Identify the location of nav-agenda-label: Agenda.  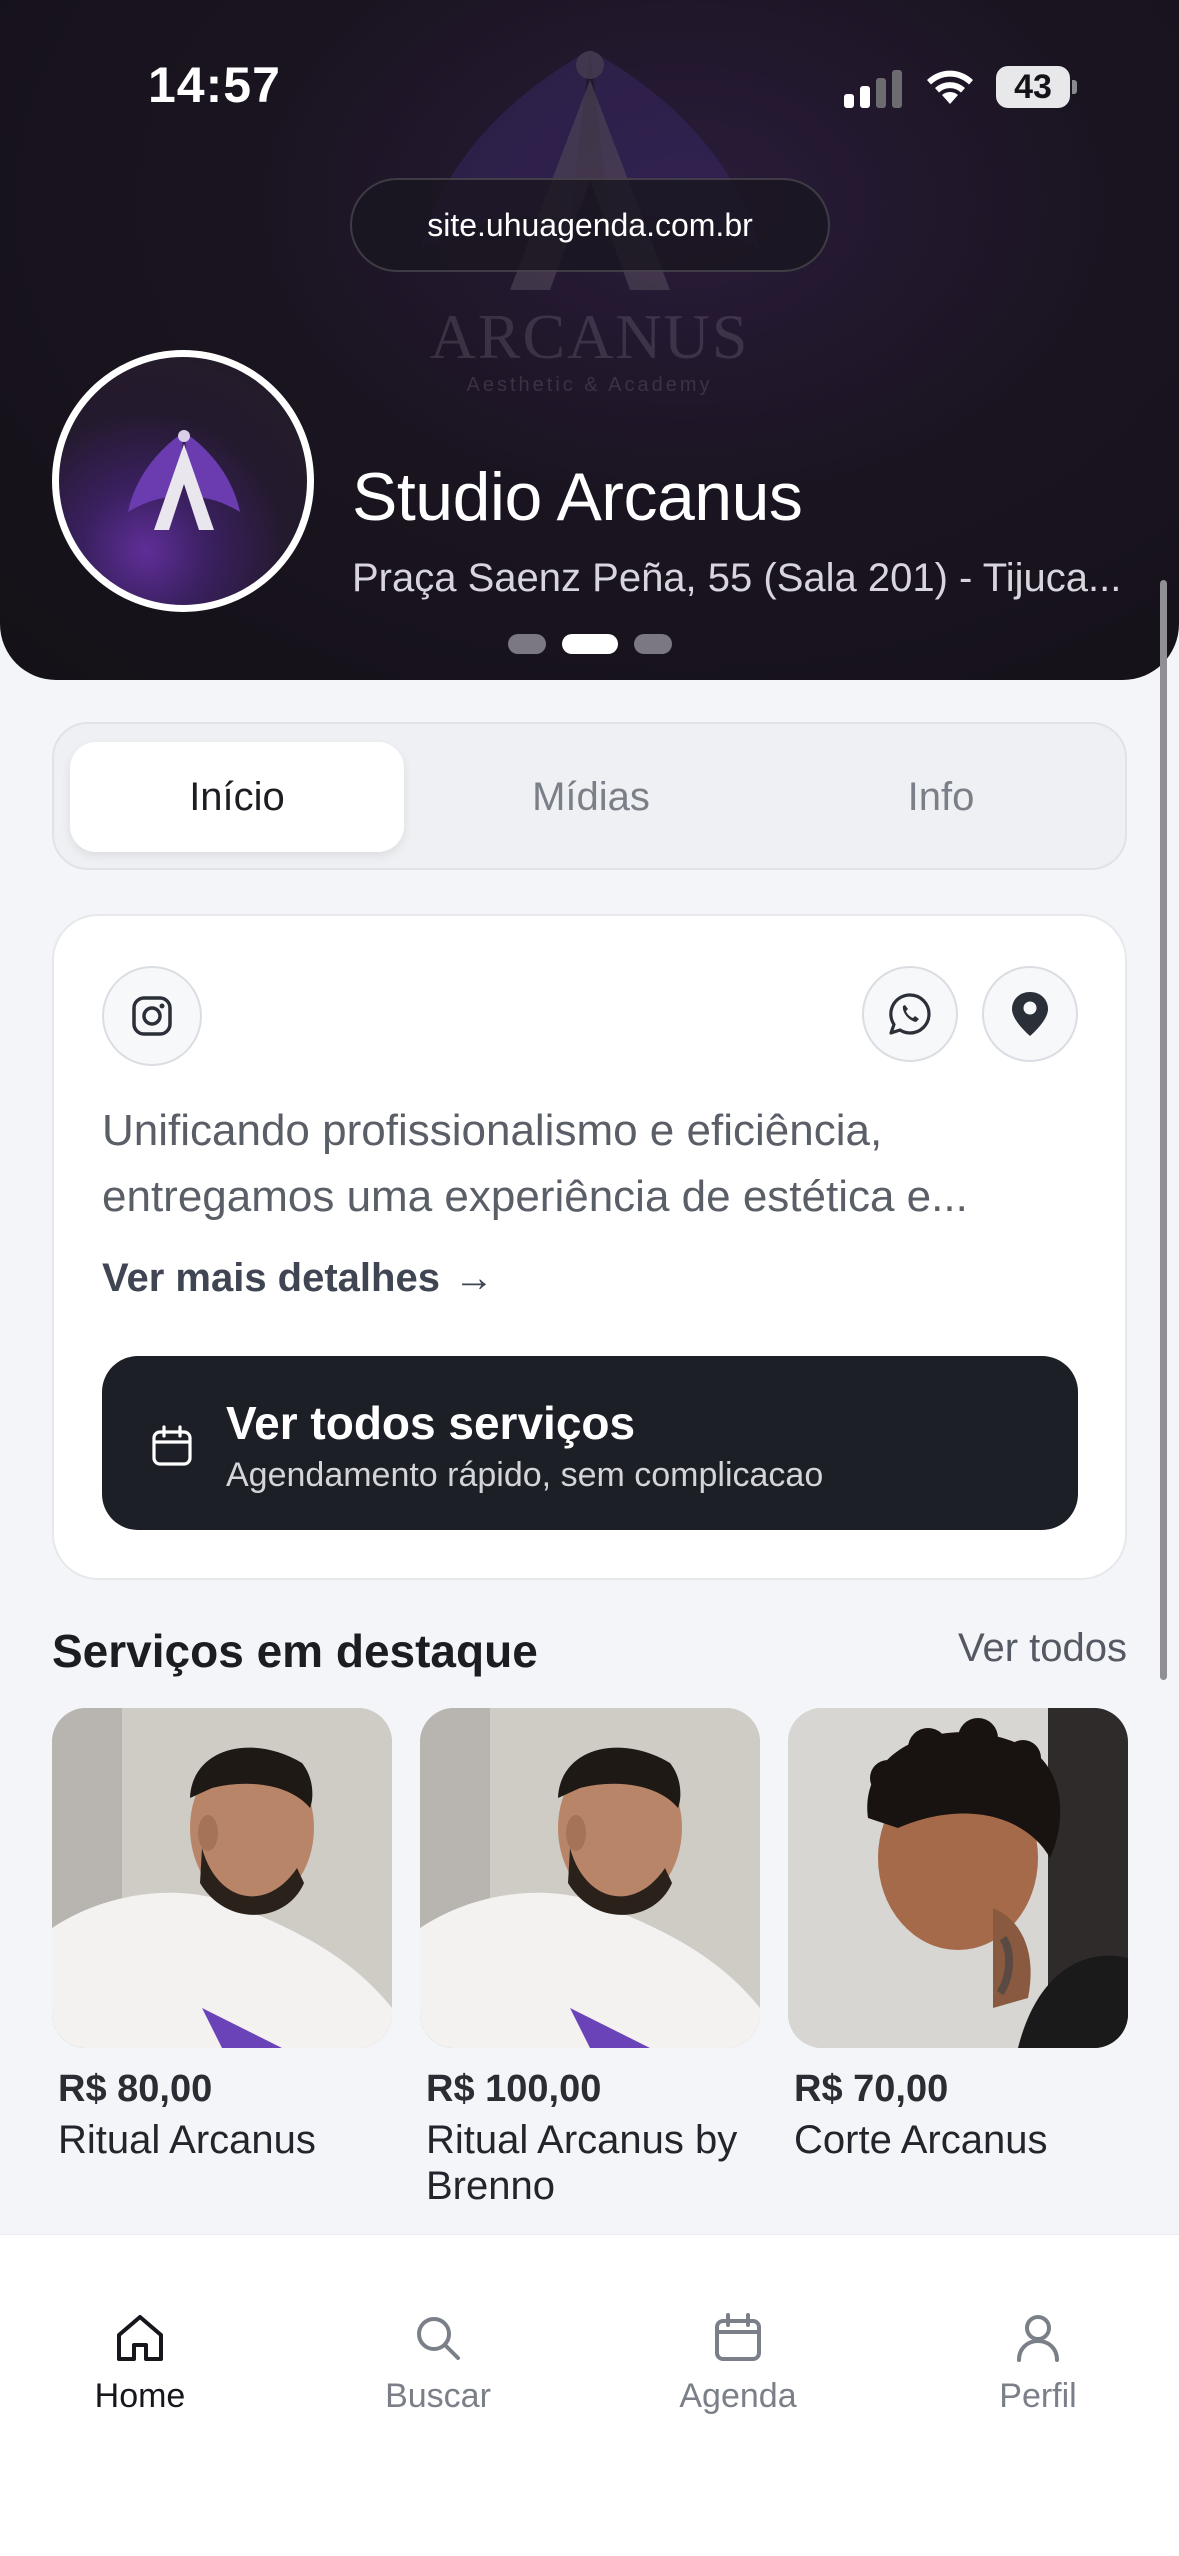
(738, 2396).